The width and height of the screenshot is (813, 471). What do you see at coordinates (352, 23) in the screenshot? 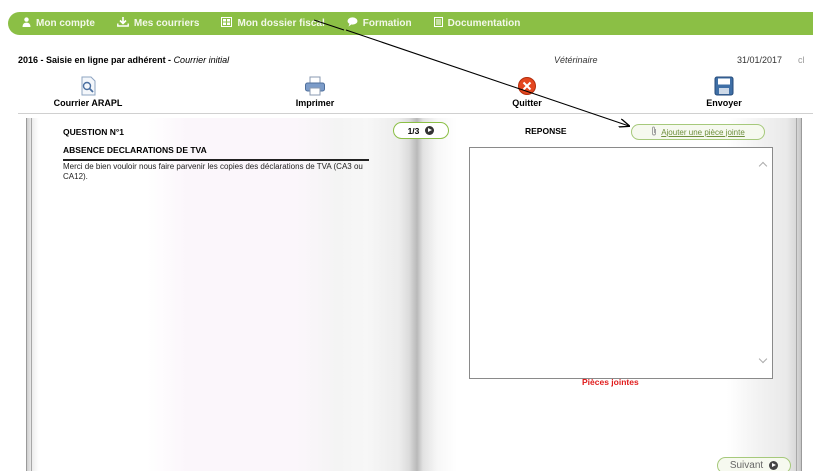
I see `speech-bubble-icon` at bounding box center [352, 23].